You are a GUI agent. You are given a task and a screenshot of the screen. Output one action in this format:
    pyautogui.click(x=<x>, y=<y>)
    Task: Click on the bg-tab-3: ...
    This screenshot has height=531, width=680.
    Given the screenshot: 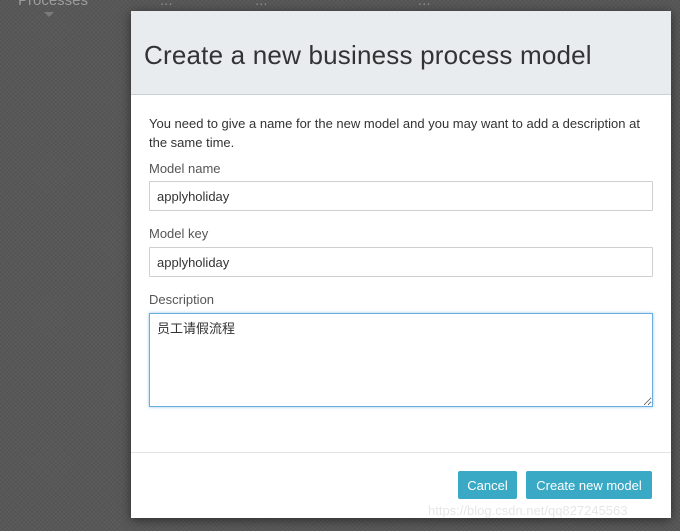 What is the action you would take?
    pyautogui.click(x=261, y=4)
    